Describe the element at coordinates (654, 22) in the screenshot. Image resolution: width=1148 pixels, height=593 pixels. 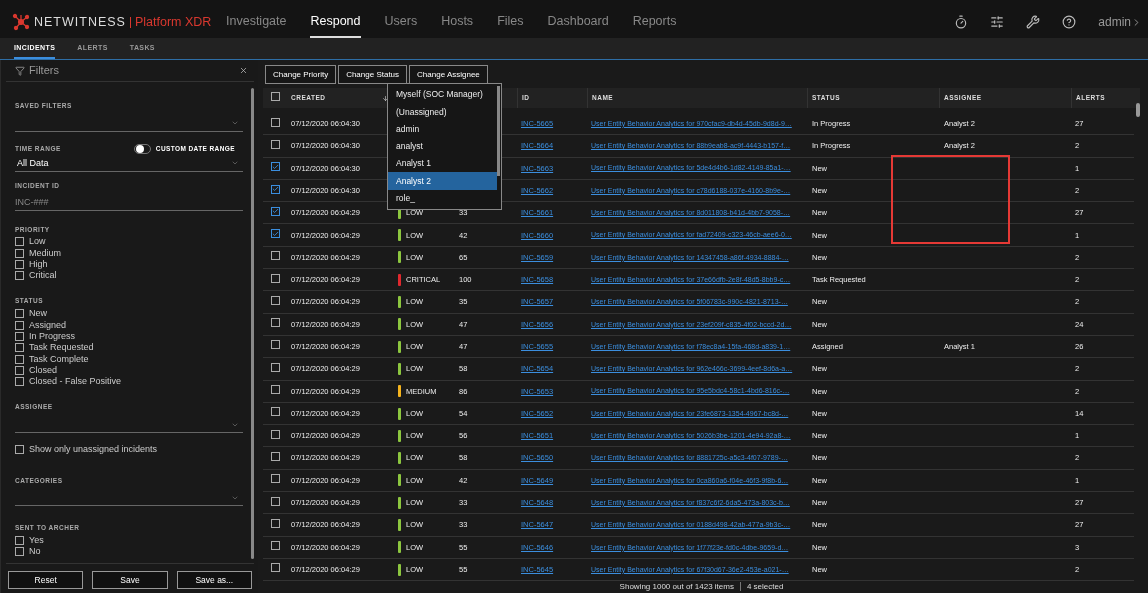
I see `nav-tab: Reports` at that location.